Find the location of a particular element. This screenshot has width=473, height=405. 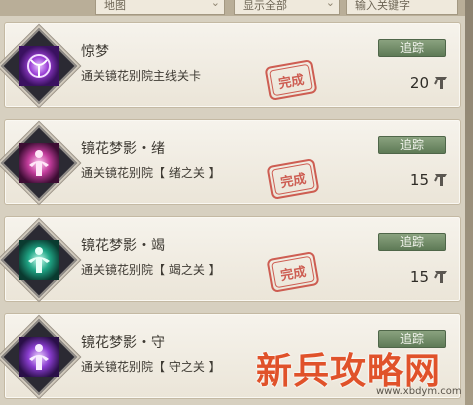

quest-desc: 通关镜花别院【 绪之关 】 is located at coordinates (151, 173).